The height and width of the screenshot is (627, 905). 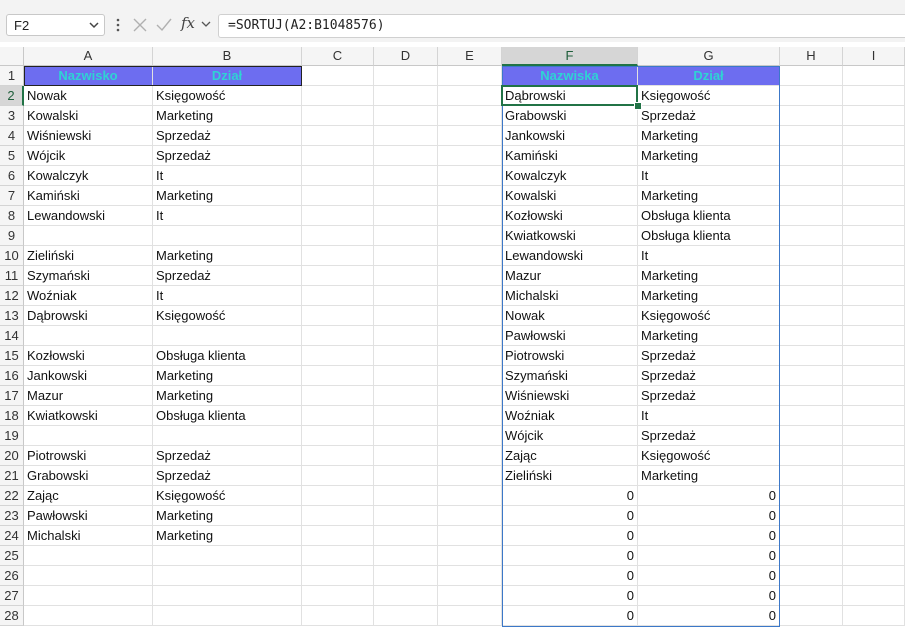 What do you see at coordinates (874, 116) in the screenshot?
I see `cell-i3` at bounding box center [874, 116].